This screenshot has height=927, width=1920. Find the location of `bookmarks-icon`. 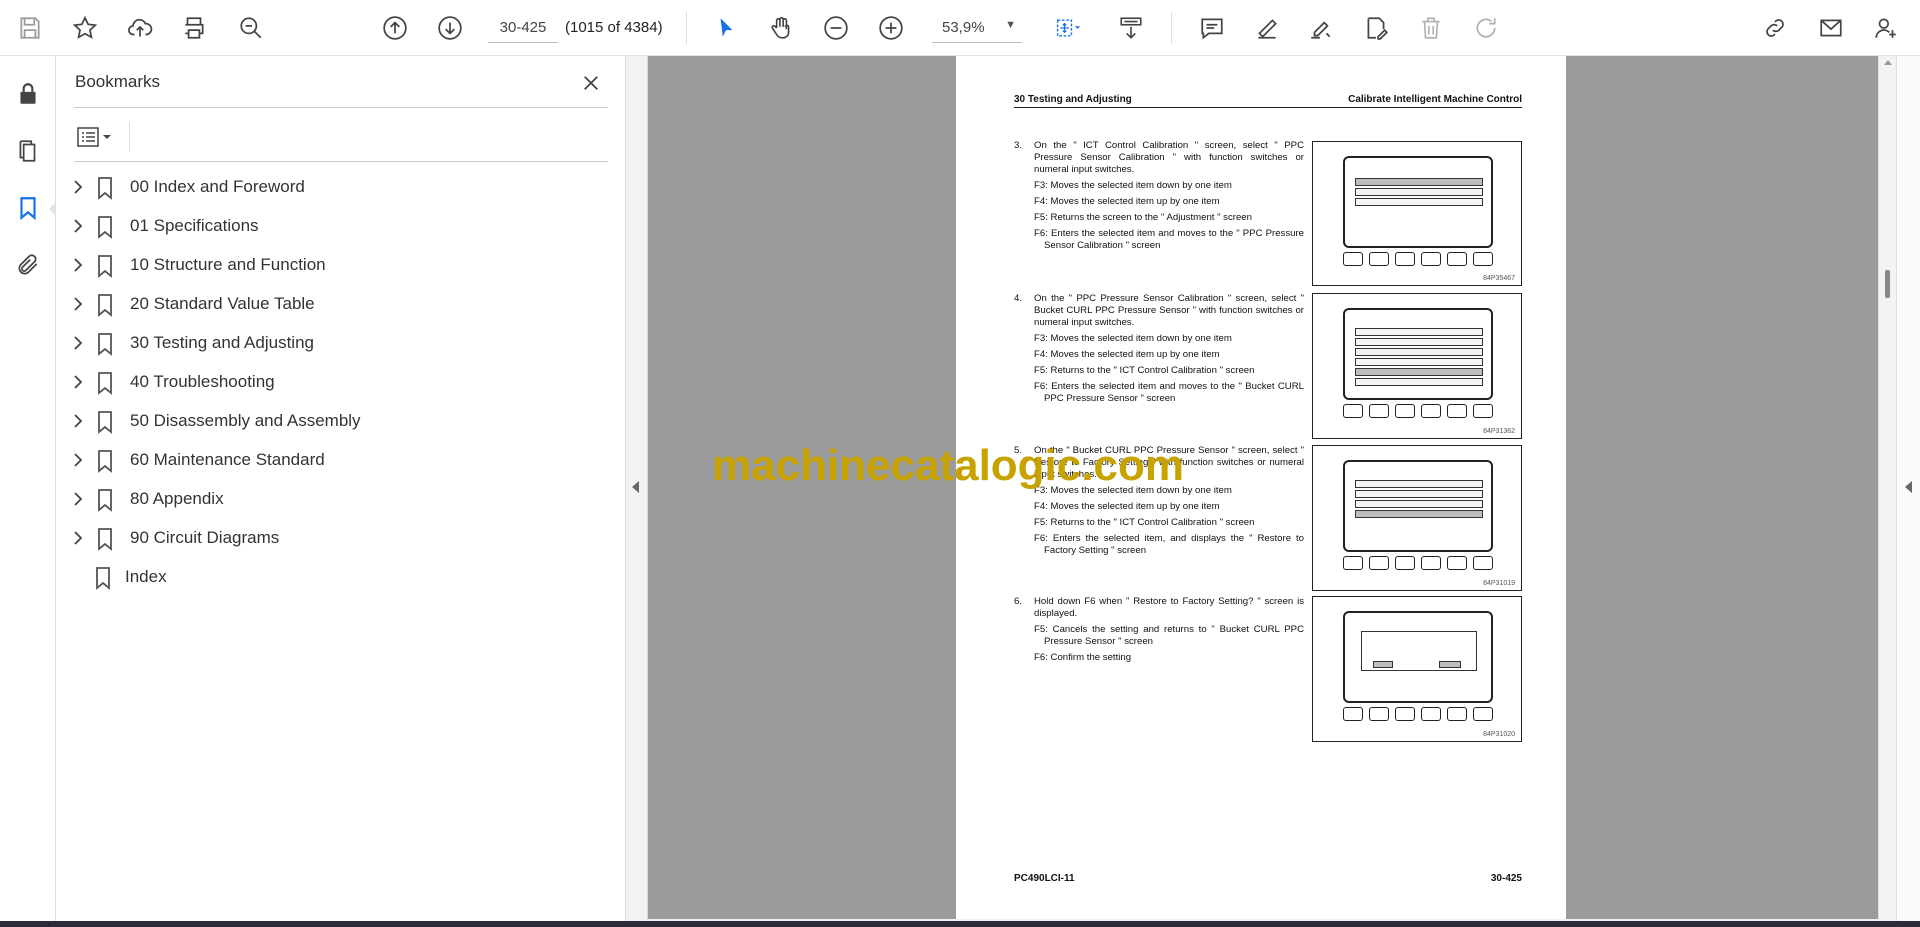

bookmarks-icon is located at coordinates (32, 208).